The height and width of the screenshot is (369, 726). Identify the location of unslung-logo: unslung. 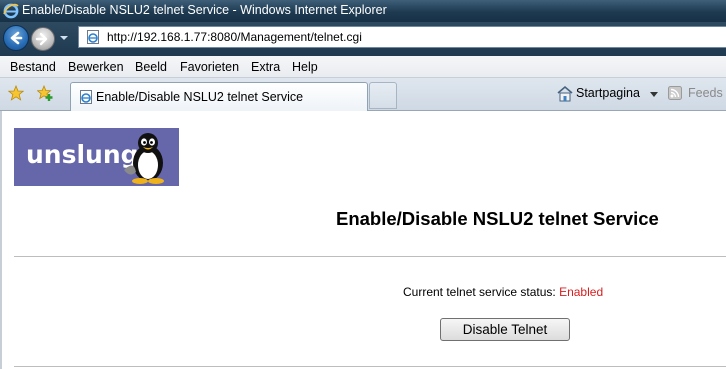
(96, 157).